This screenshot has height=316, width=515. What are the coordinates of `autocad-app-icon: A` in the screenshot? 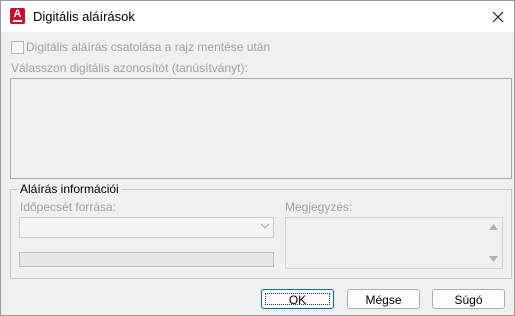 It's located at (17, 16).